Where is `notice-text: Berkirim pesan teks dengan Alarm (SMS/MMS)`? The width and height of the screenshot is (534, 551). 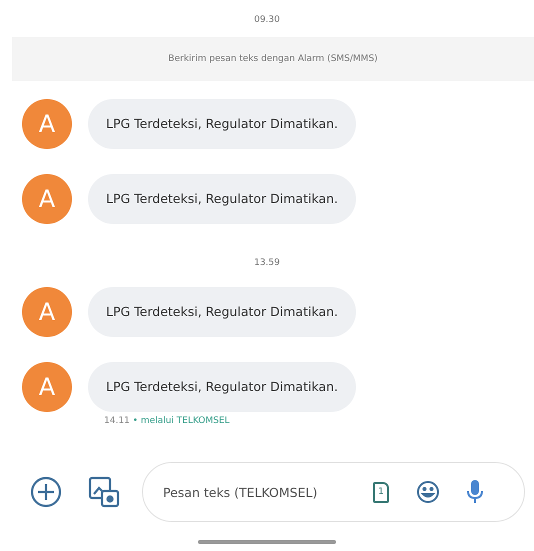
notice-text: Berkirim pesan teks dengan Alarm (SMS/MMS) is located at coordinates (273, 59).